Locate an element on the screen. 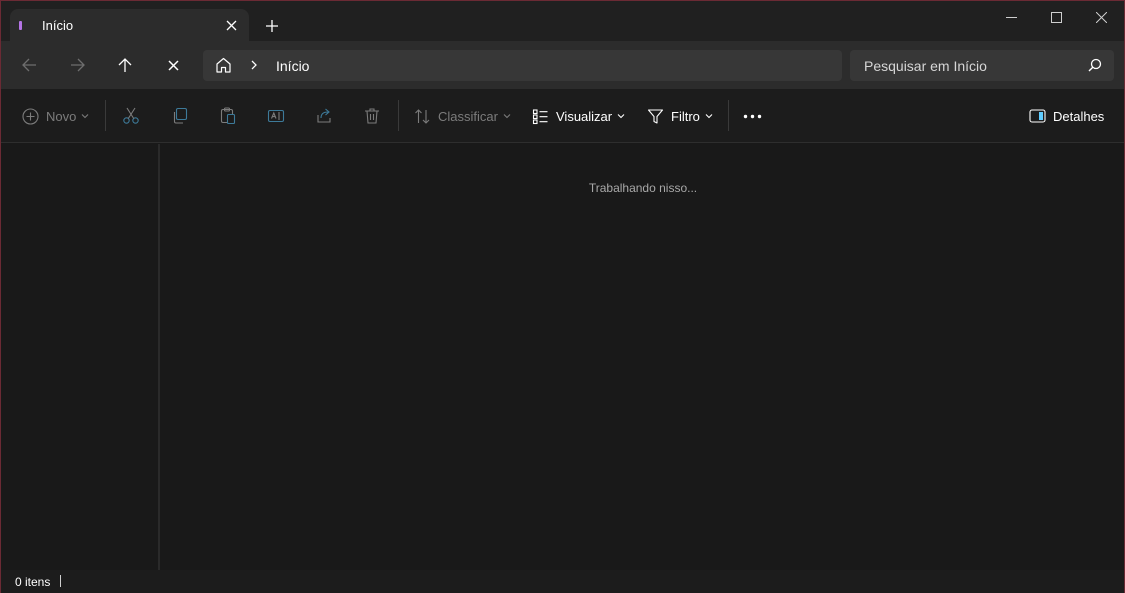  breadcrumb-inicio: Início is located at coordinates (292, 66).